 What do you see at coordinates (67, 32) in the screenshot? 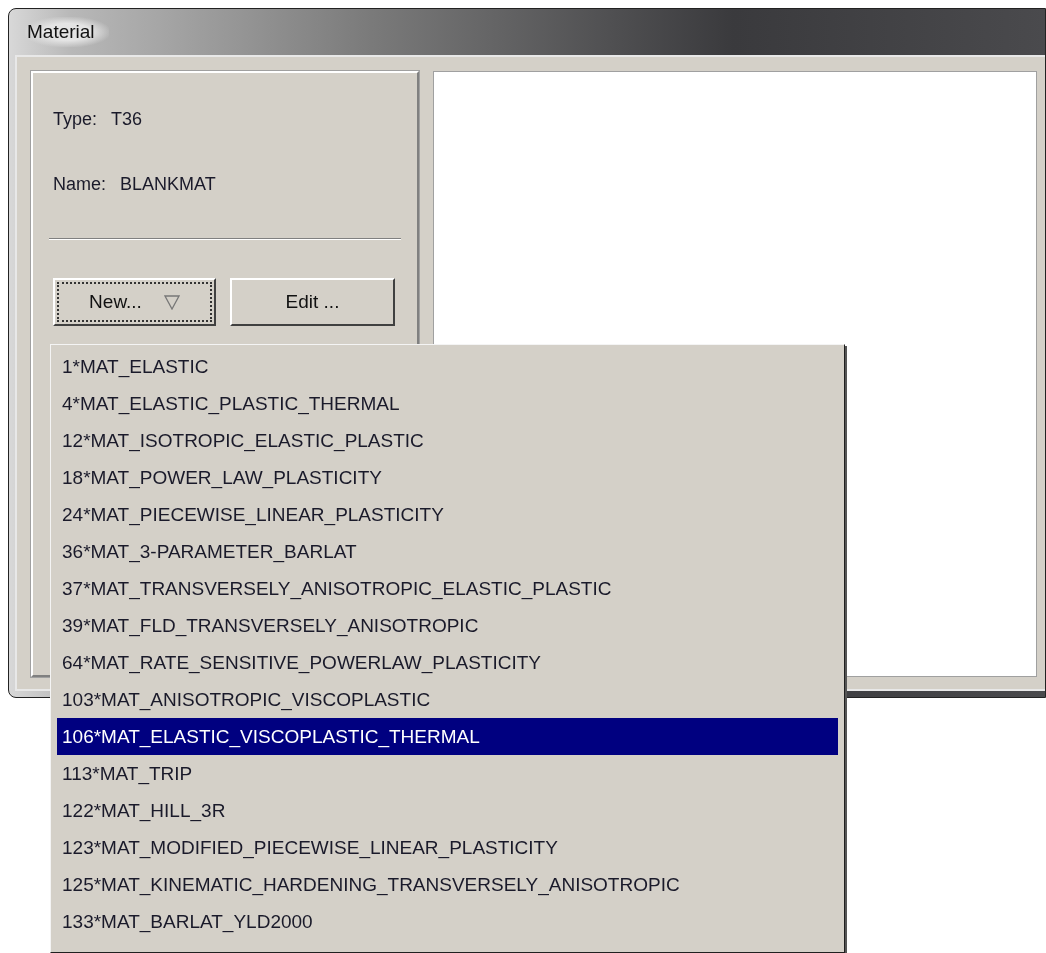
I see `window-title: Material` at bounding box center [67, 32].